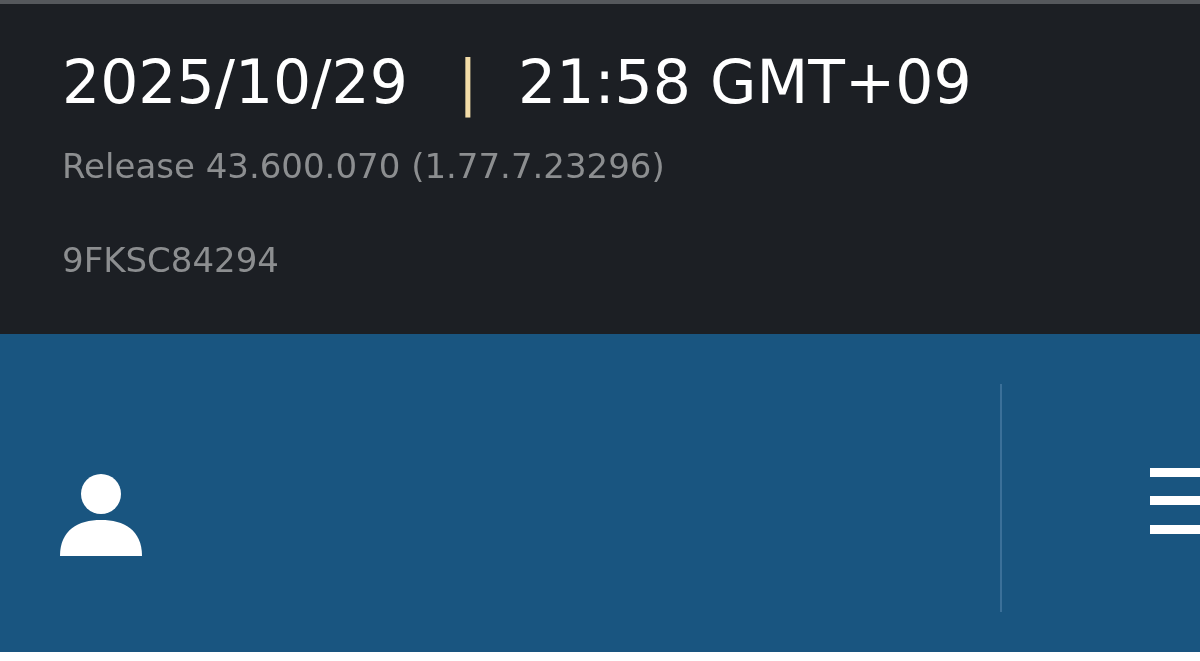 This screenshot has width=1200, height=661. What do you see at coordinates (1175, 501) in the screenshot?
I see `menu-icon` at bounding box center [1175, 501].